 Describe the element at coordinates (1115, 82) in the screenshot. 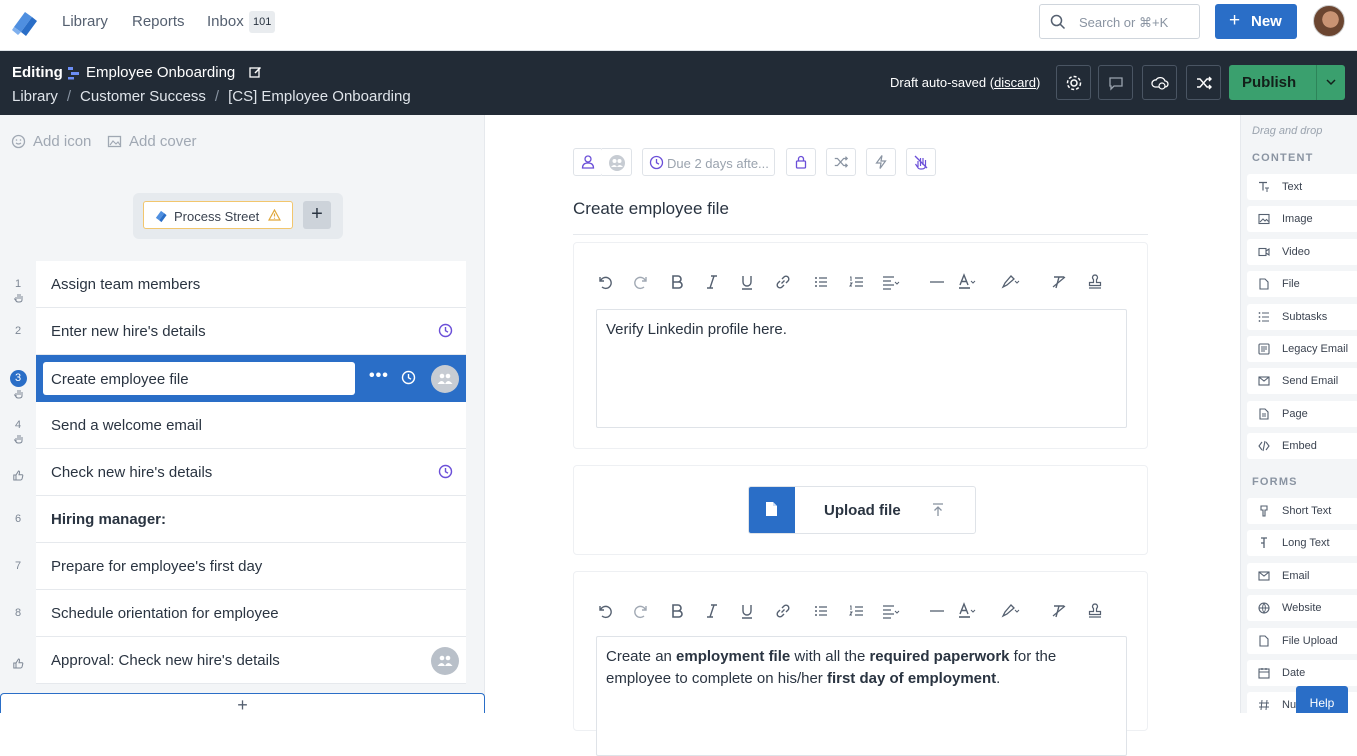

I see `comments-button` at that location.